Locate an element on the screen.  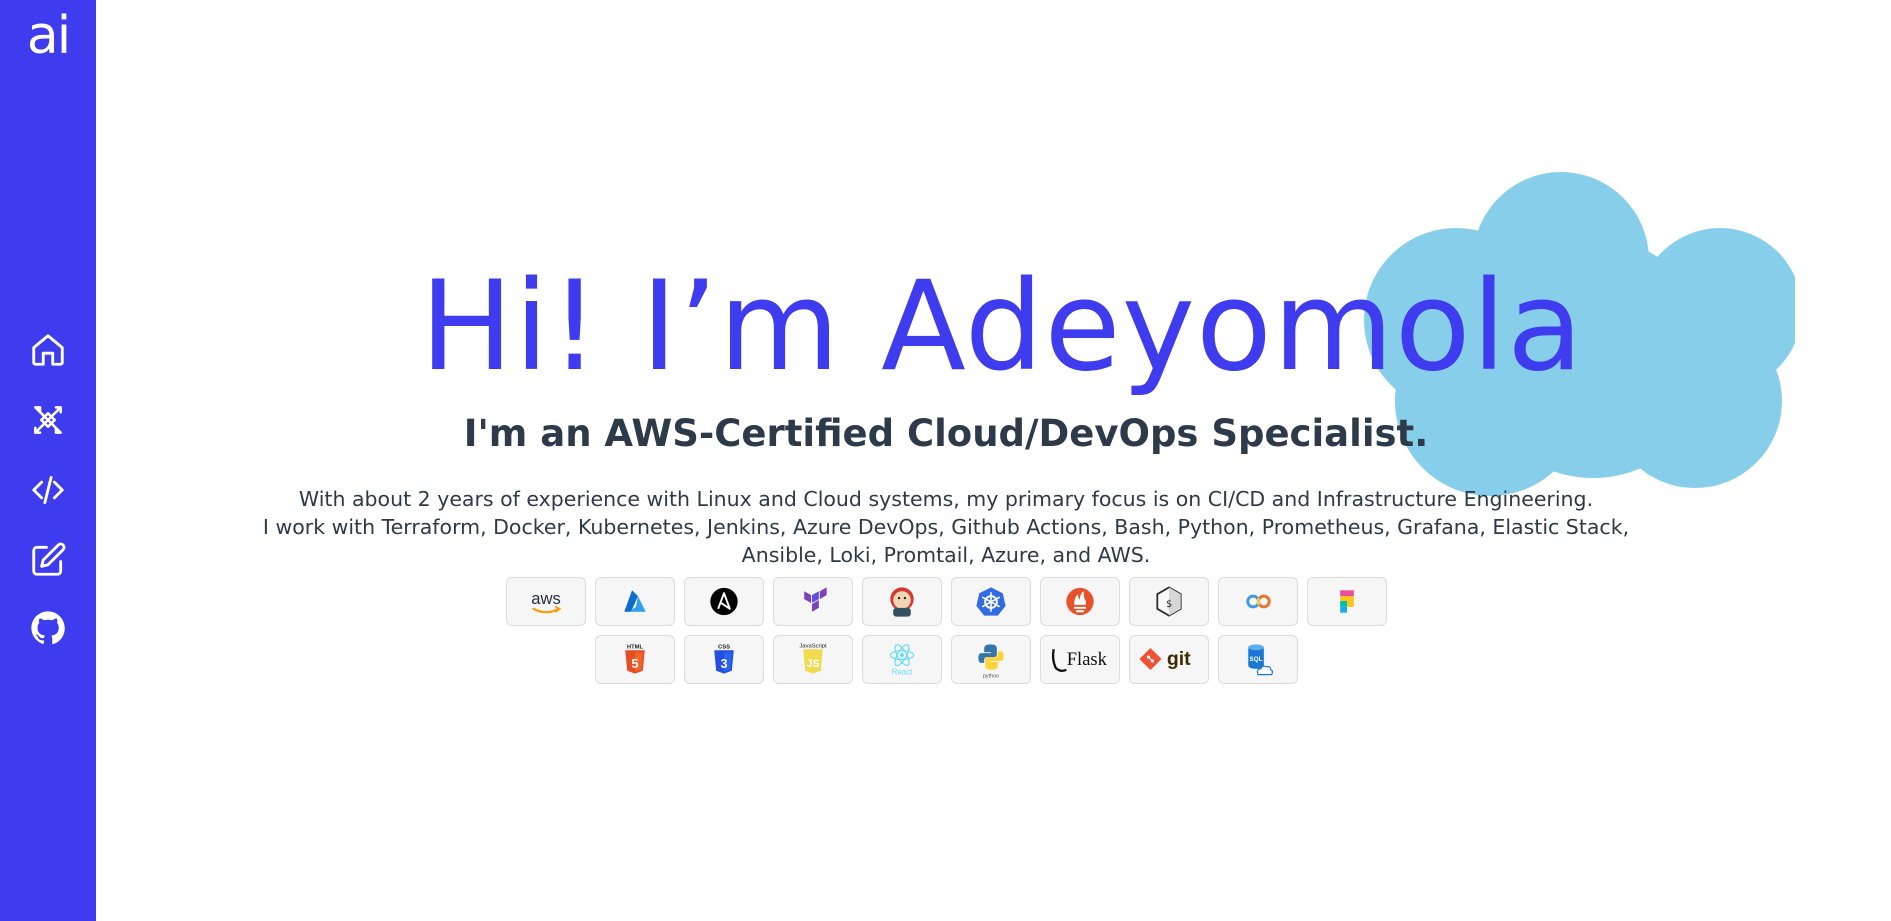
nav-projects is located at coordinates (48, 490).